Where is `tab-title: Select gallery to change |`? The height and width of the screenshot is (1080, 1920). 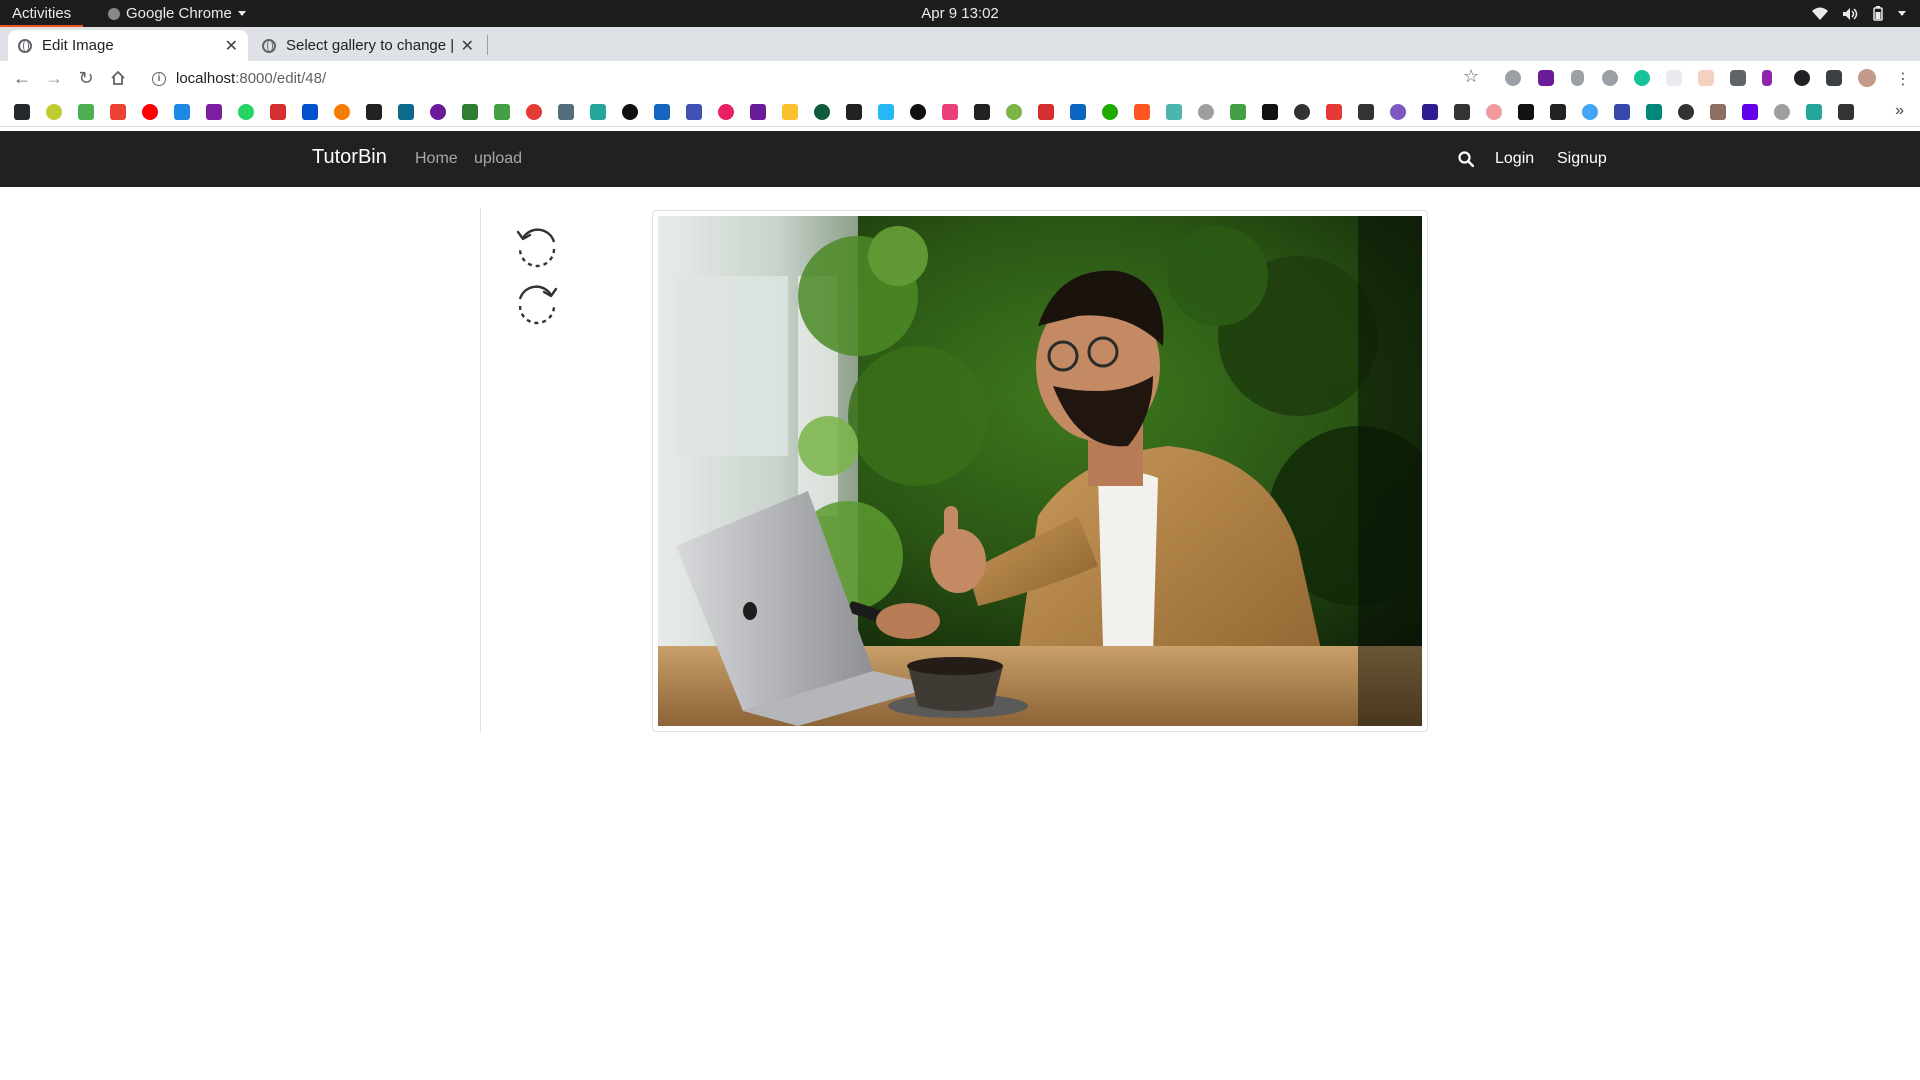
tab-title: Select gallery to change | is located at coordinates (369, 45).